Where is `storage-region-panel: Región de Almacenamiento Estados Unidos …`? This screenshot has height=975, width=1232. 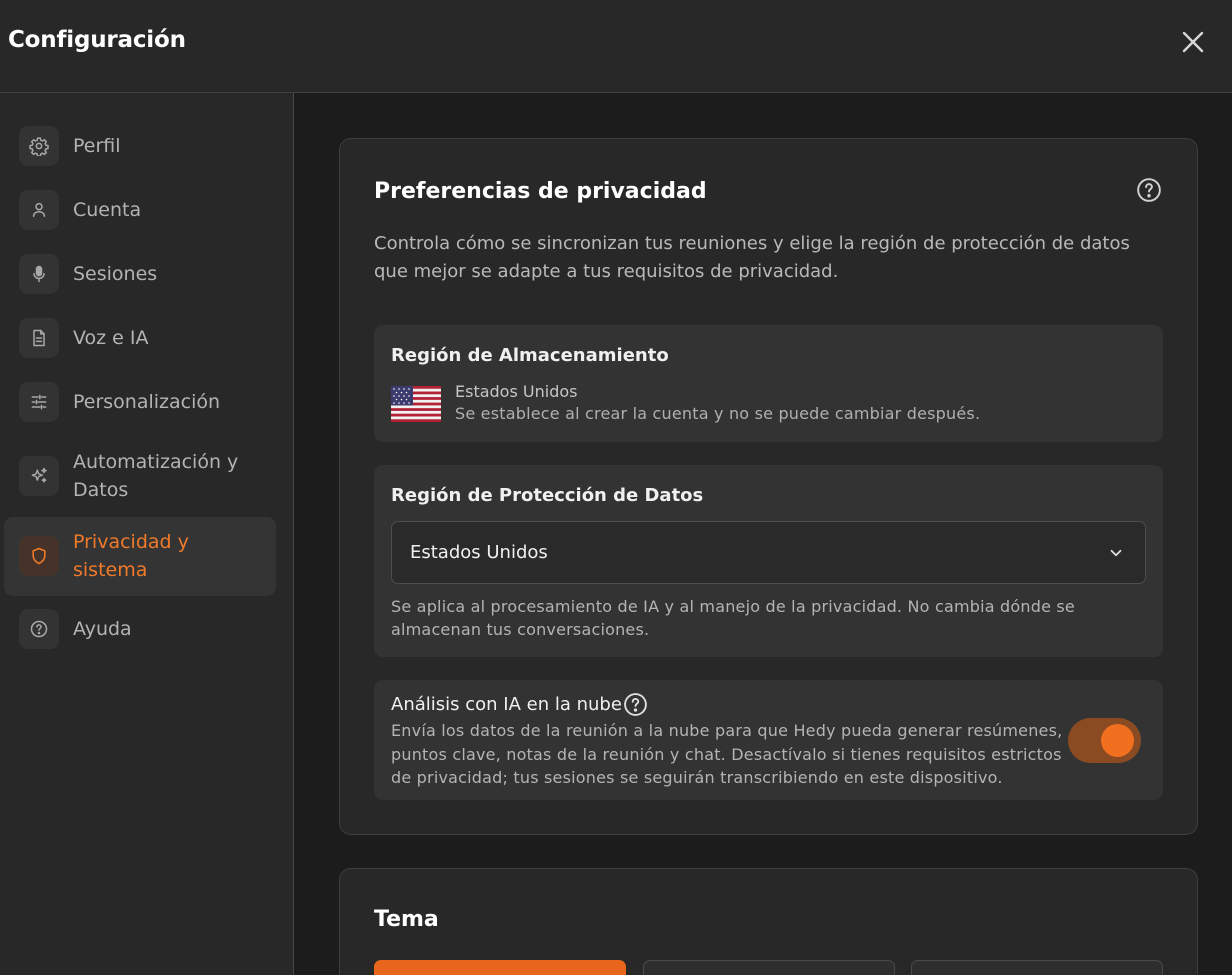 storage-region-panel: Región de Almacenamiento Estados Unidos … is located at coordinates (768, 383).